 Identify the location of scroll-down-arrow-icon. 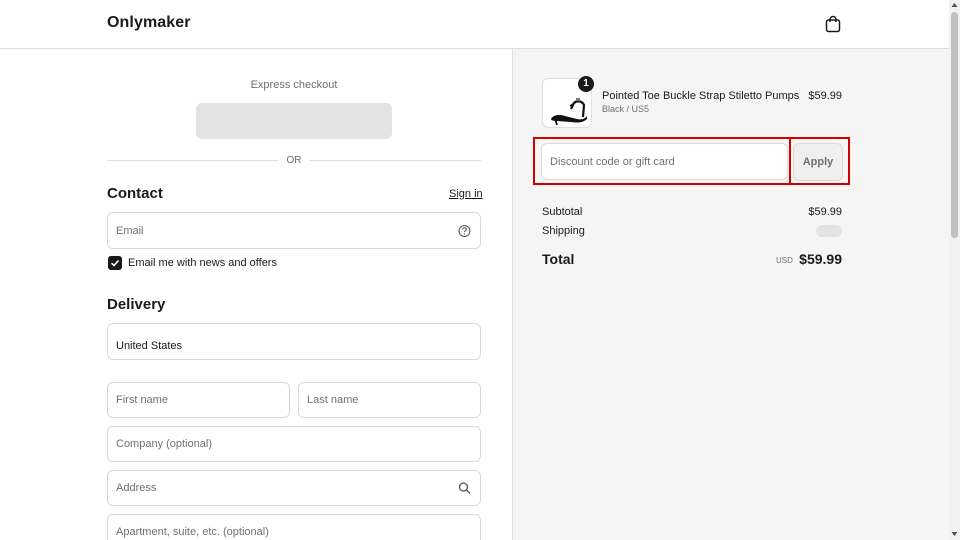
(954, 534).